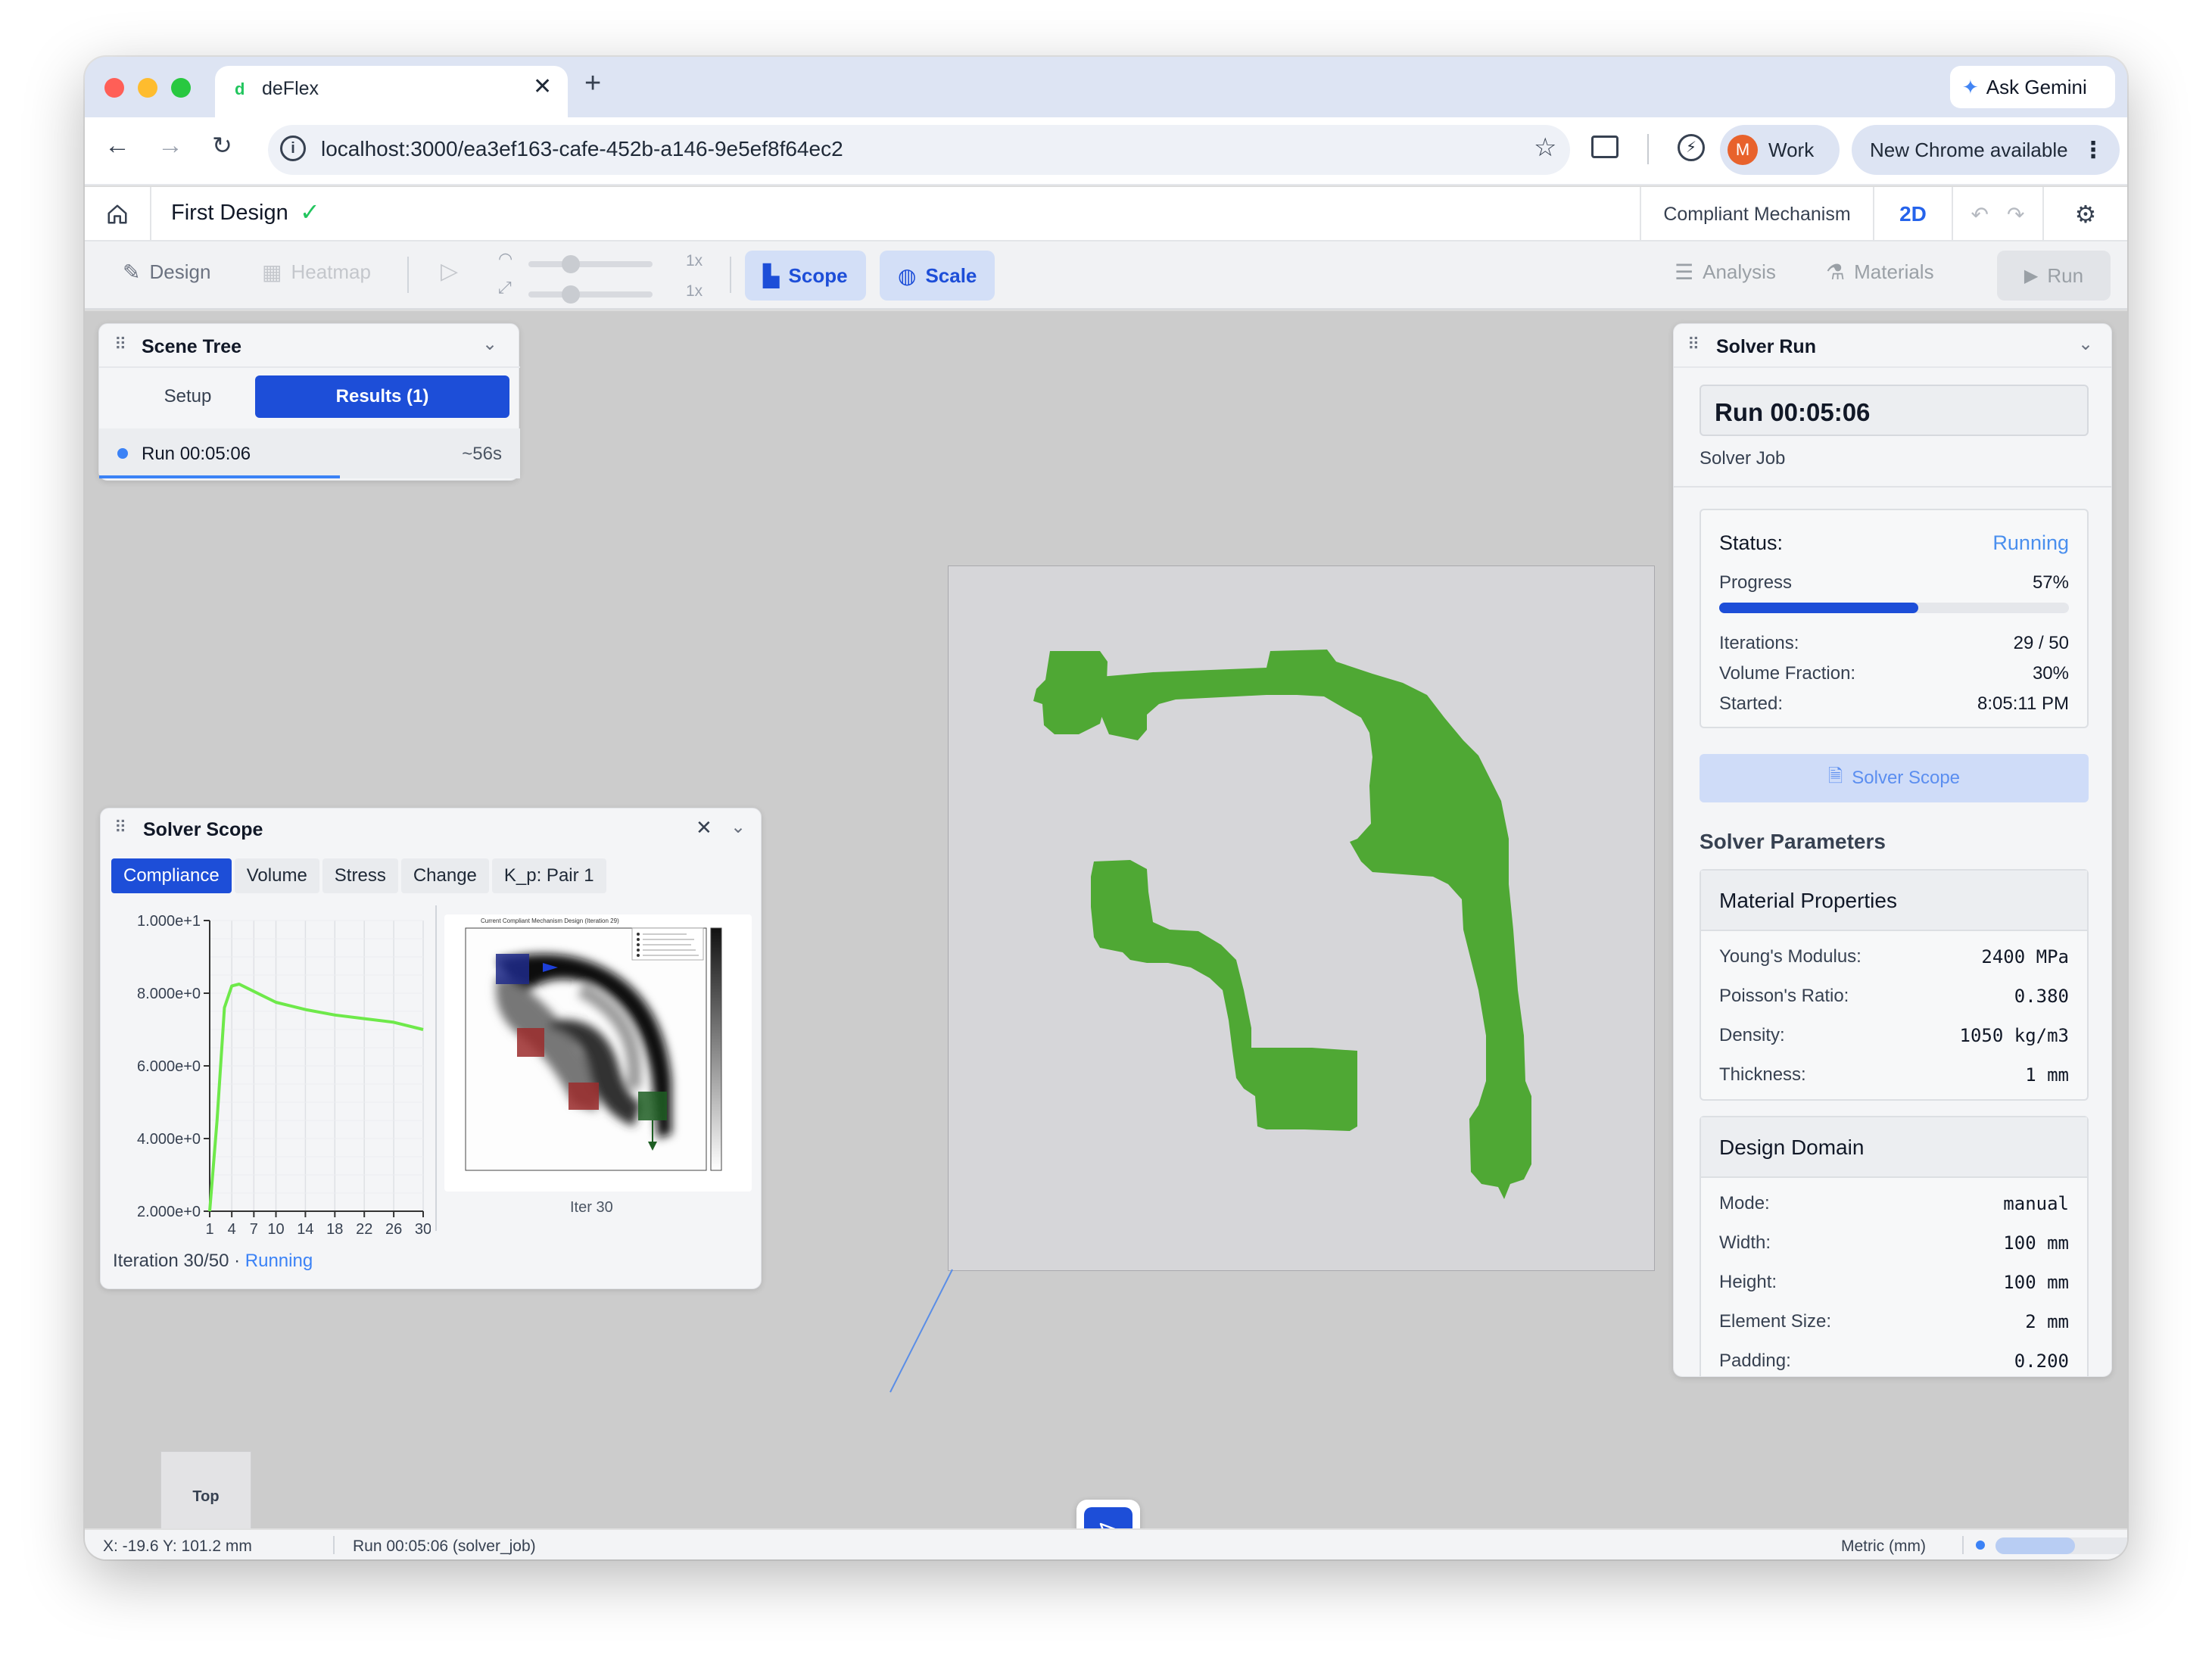  What do you see at coordinates (147, 88) in the screenshot?
I see `minimize-window-button` at bounding box center [147, 88].